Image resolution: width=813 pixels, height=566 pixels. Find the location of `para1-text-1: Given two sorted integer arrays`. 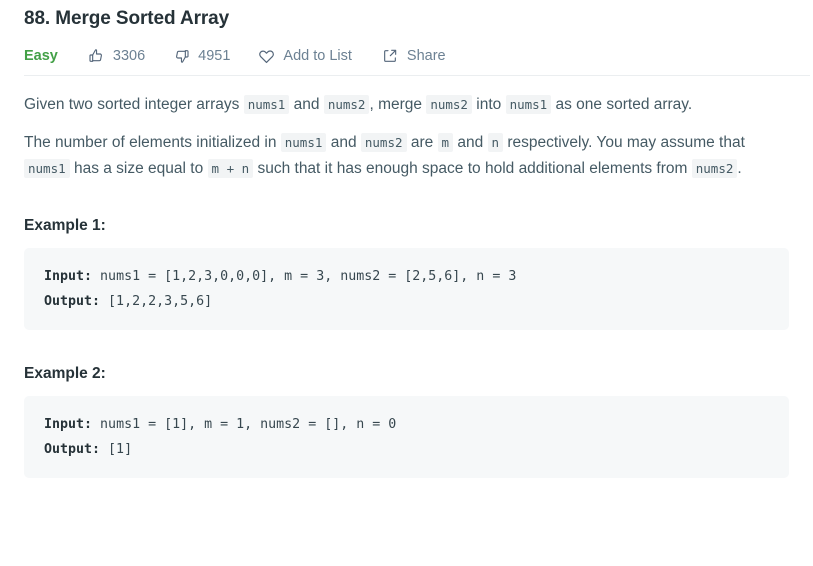

para1-text-1: Given two sorted integer arrays is located at coordinates (134, 104).